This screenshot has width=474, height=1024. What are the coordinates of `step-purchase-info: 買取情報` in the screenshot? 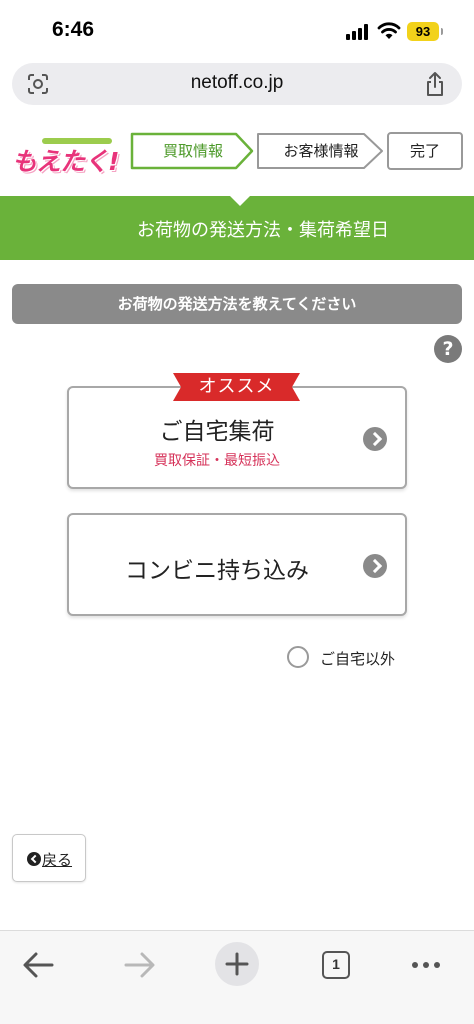 It's located at (193, 151).